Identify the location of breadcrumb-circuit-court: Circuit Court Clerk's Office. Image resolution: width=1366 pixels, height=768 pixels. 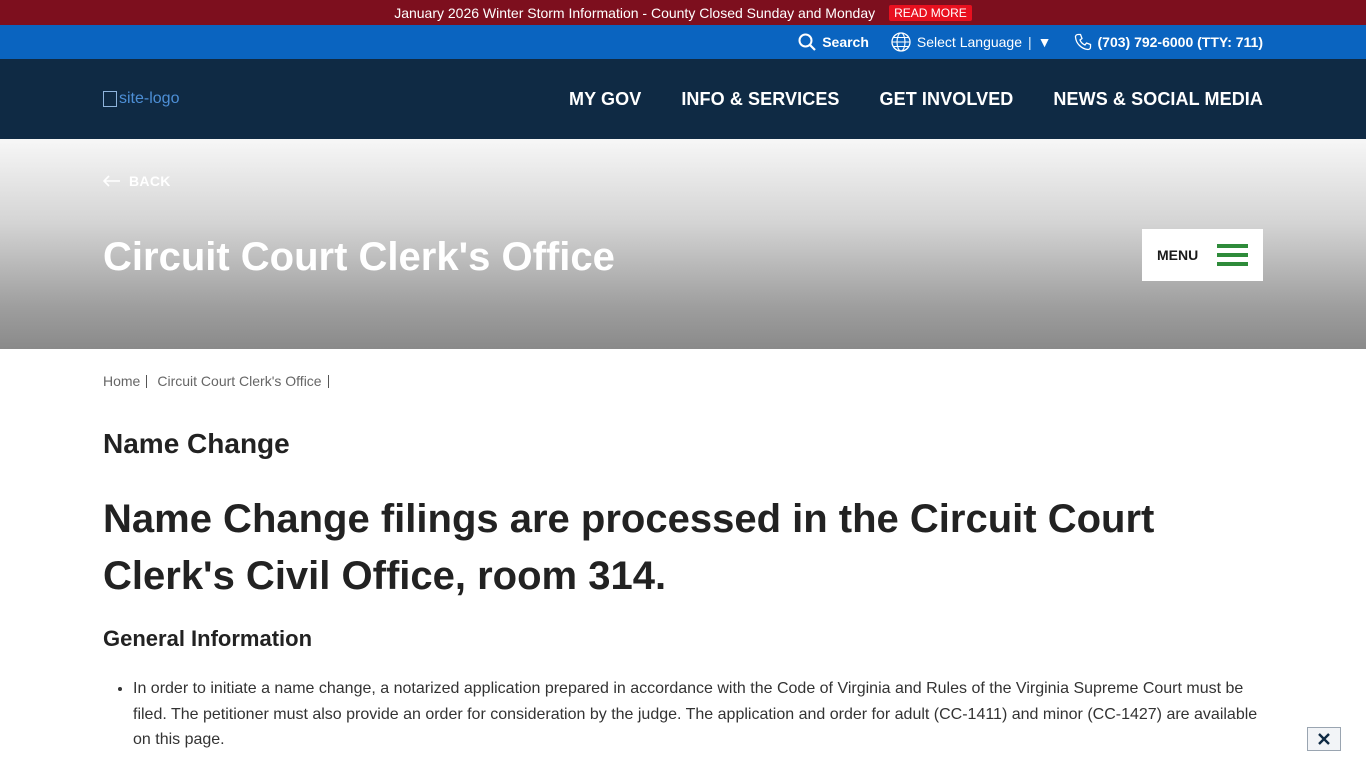
(239, 381).